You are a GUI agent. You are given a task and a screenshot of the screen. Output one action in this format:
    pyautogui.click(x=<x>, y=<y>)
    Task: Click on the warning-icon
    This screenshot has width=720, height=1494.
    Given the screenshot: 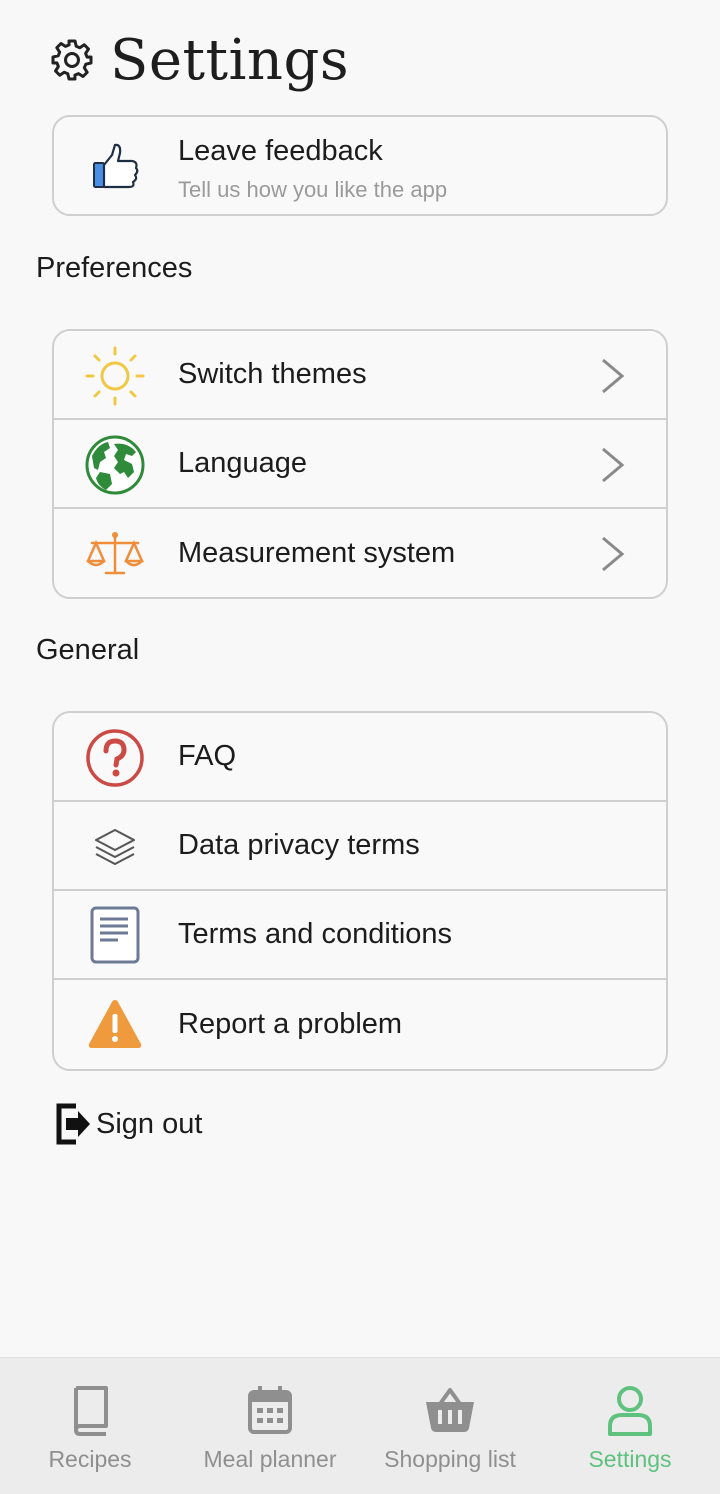 What is the action you would take?
    pyautogui.click(x=115, y=1024)
    